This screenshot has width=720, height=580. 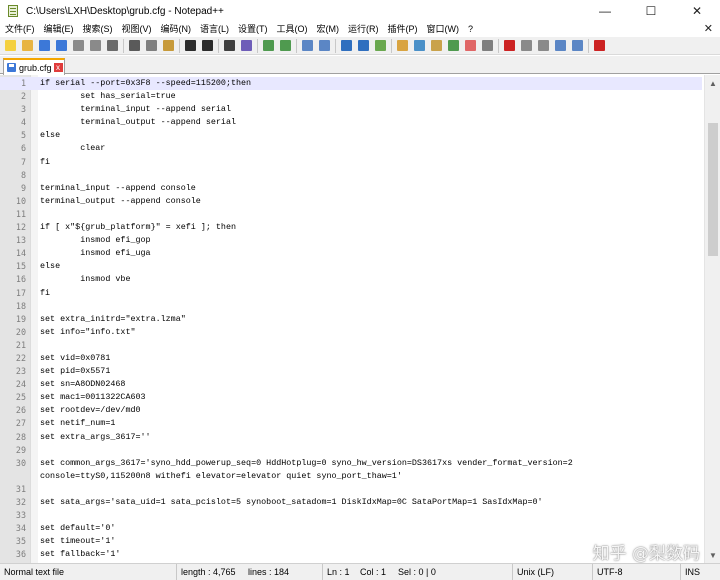 What do you see at coordinates (351, 319) in the screenshot?
I see `code-line: 19 set extra_initrd="extra.lzma"` at bounding box center [351, 319].